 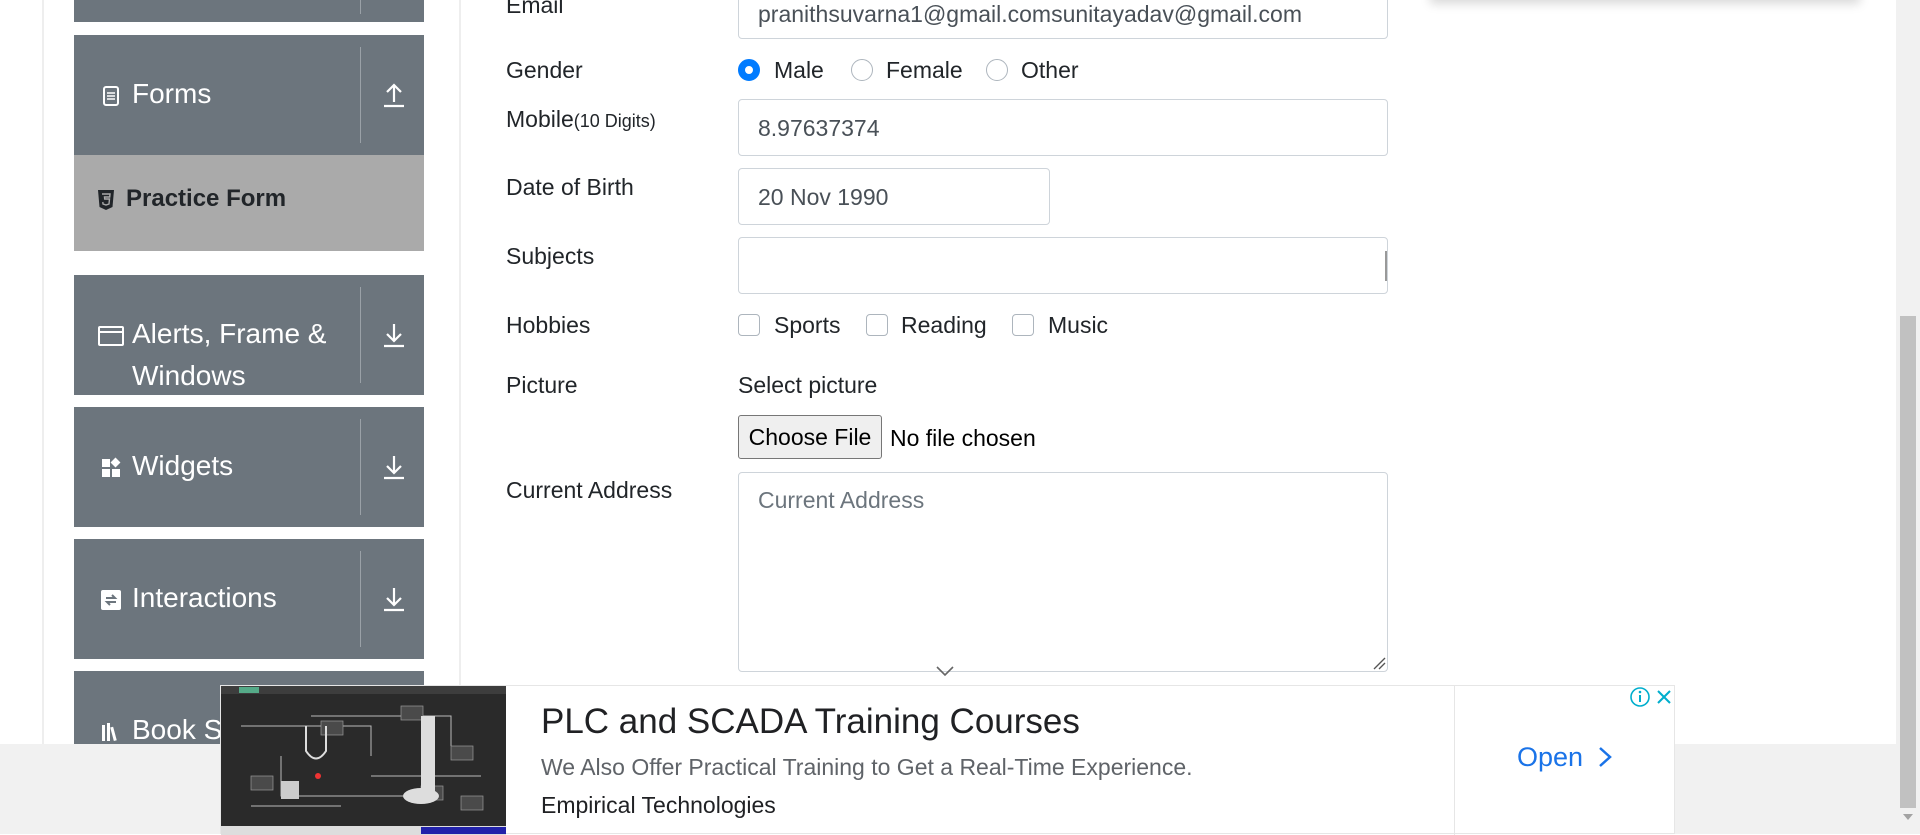 I want to click on sidebar-group-widgets: Widgets, so click(x=249, y=467).